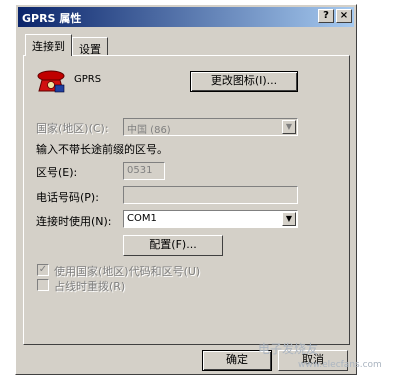 The height and width of the screenshot is (386, 398). What do you see at coordinates (288, 349) in the screenshot?
I see `watermark-text: 电子发烧友` at bounding box center [288, 349].